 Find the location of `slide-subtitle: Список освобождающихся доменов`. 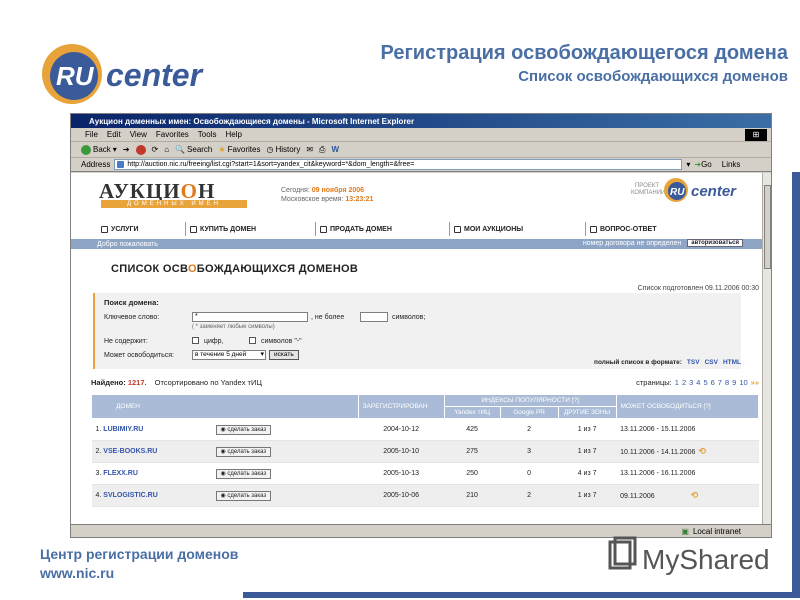

slide-subtitle: Список освобождающихся доменов is located at coordinates (653, 76).